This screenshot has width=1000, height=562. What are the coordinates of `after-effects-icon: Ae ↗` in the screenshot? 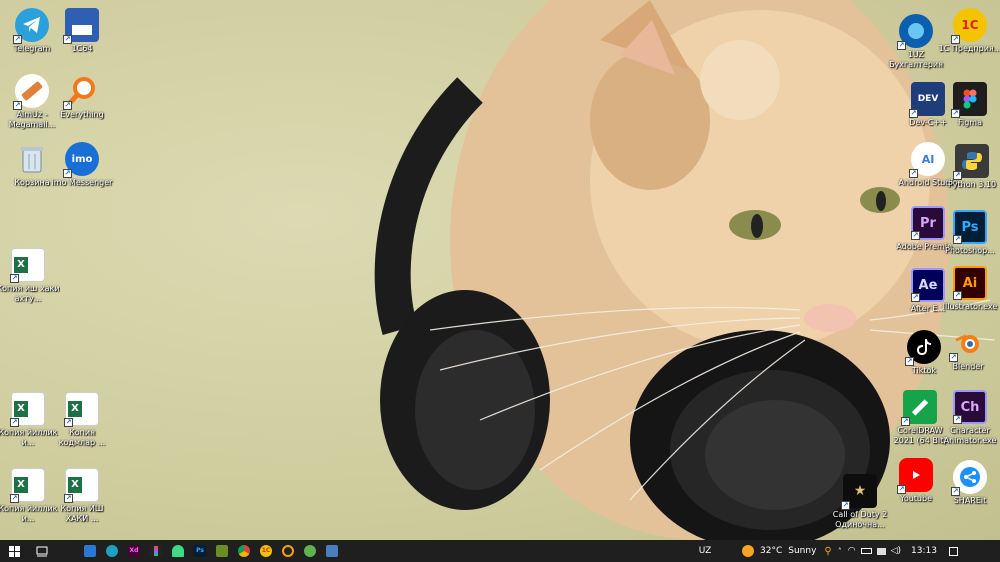 It's located at (928, 285).